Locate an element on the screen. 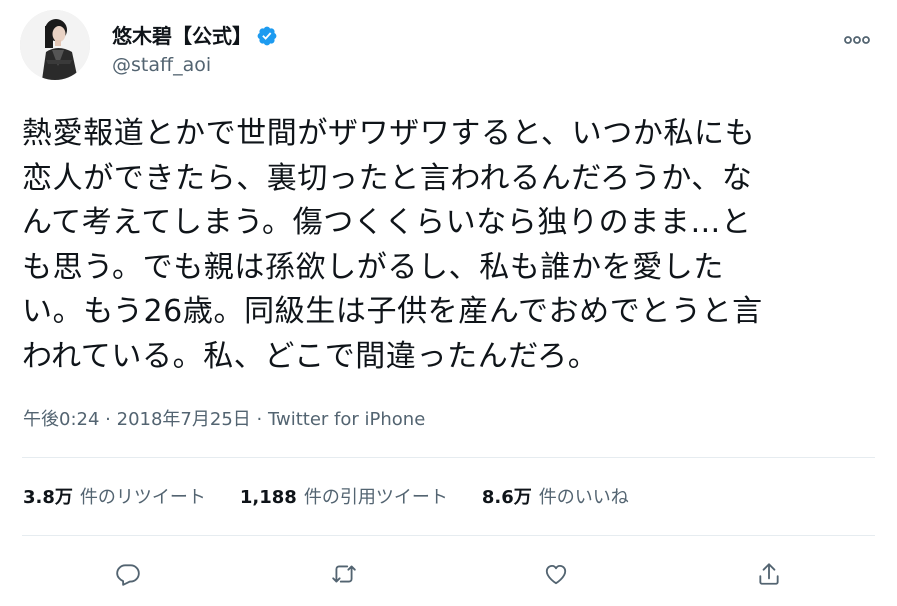  tweet-date: 2018年7月25日 is located at coordinates (184, 419).